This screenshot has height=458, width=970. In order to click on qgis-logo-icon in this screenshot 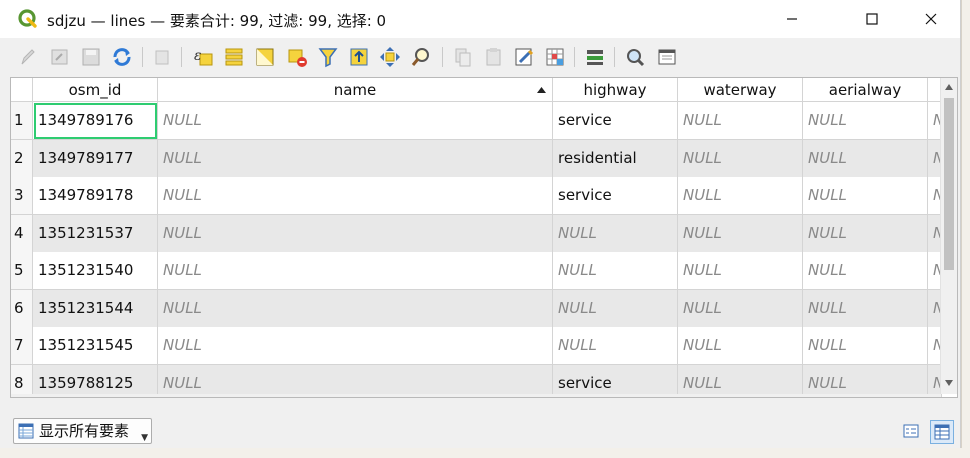, I will do `click(28, 19)`.